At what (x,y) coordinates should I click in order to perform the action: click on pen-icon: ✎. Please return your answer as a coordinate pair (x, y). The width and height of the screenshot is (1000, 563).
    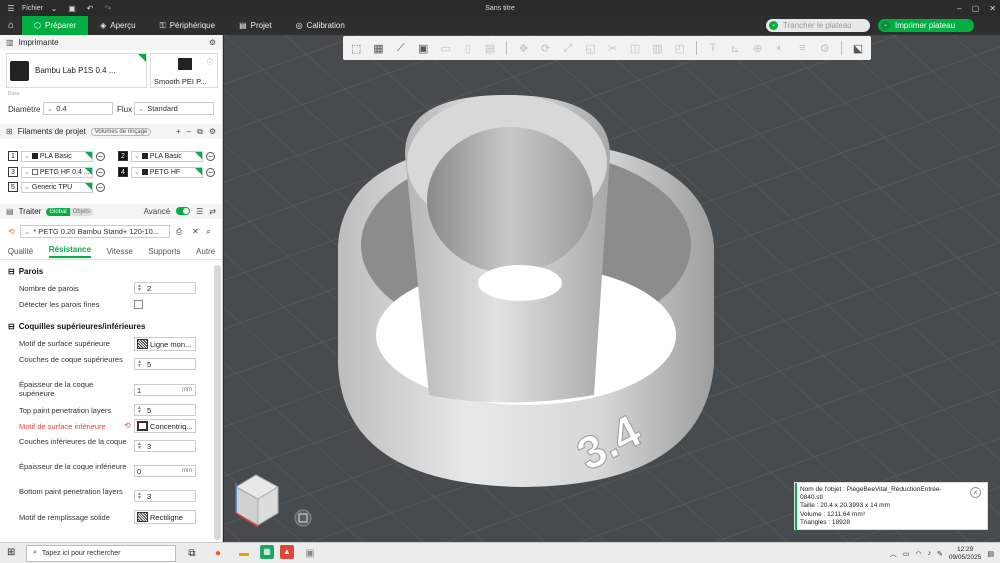
    Looking at the image, I should click on (940, 554).